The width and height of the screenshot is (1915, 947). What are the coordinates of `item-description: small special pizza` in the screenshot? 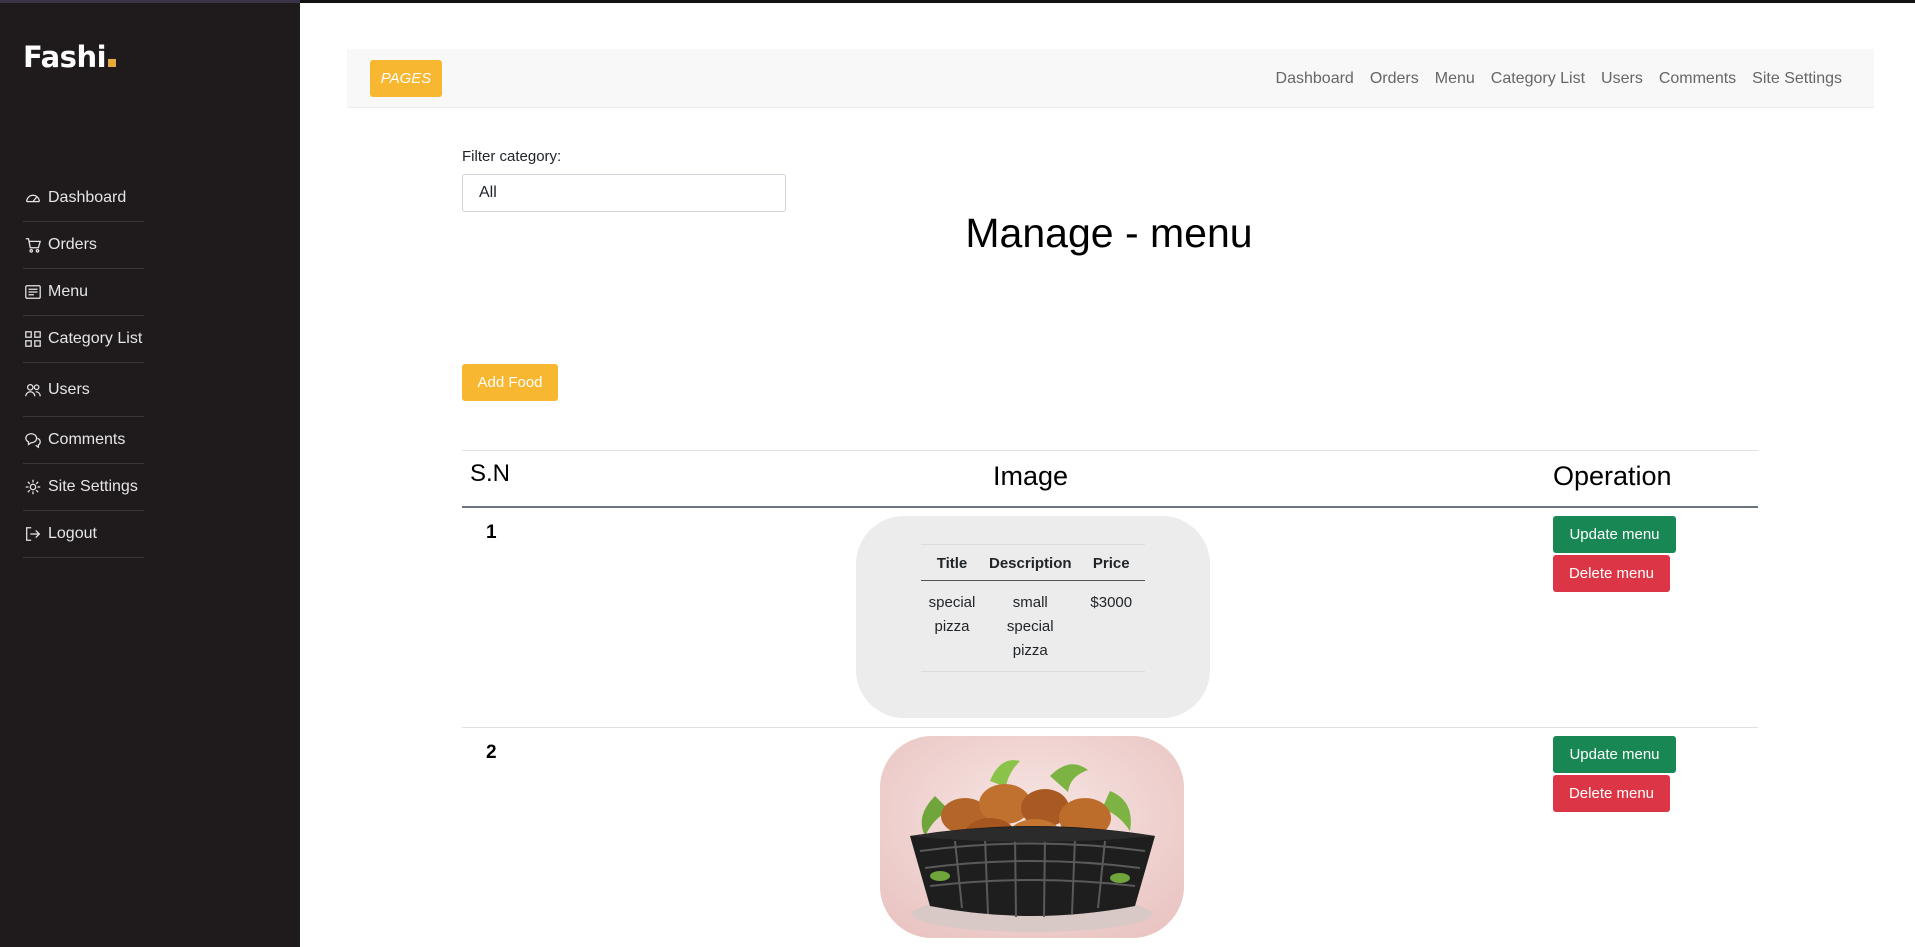 It's located at (1030, 626).